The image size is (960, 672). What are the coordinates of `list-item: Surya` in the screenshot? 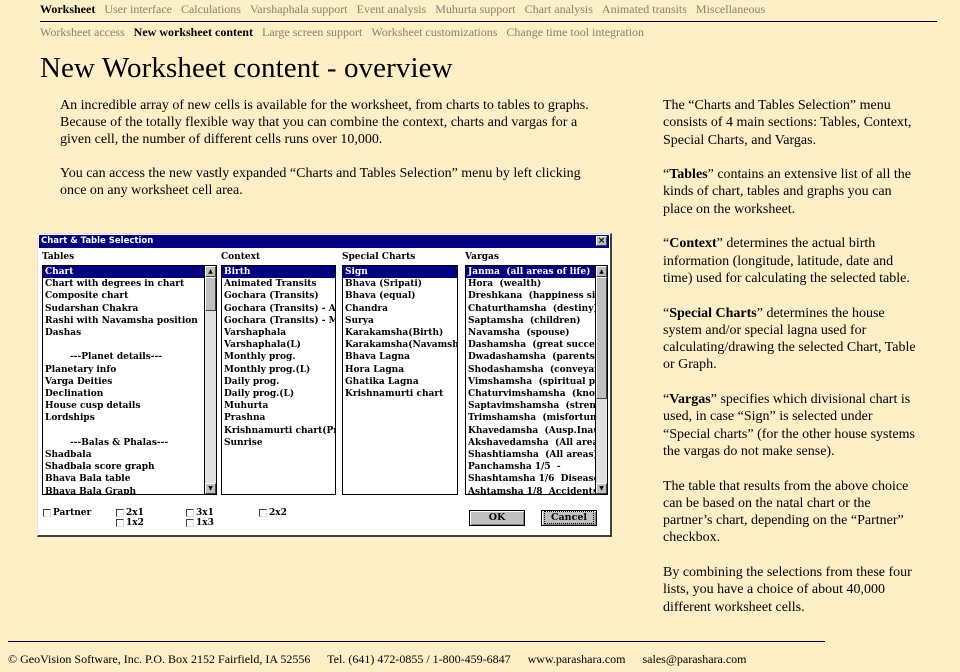 It's located at (400, 321).